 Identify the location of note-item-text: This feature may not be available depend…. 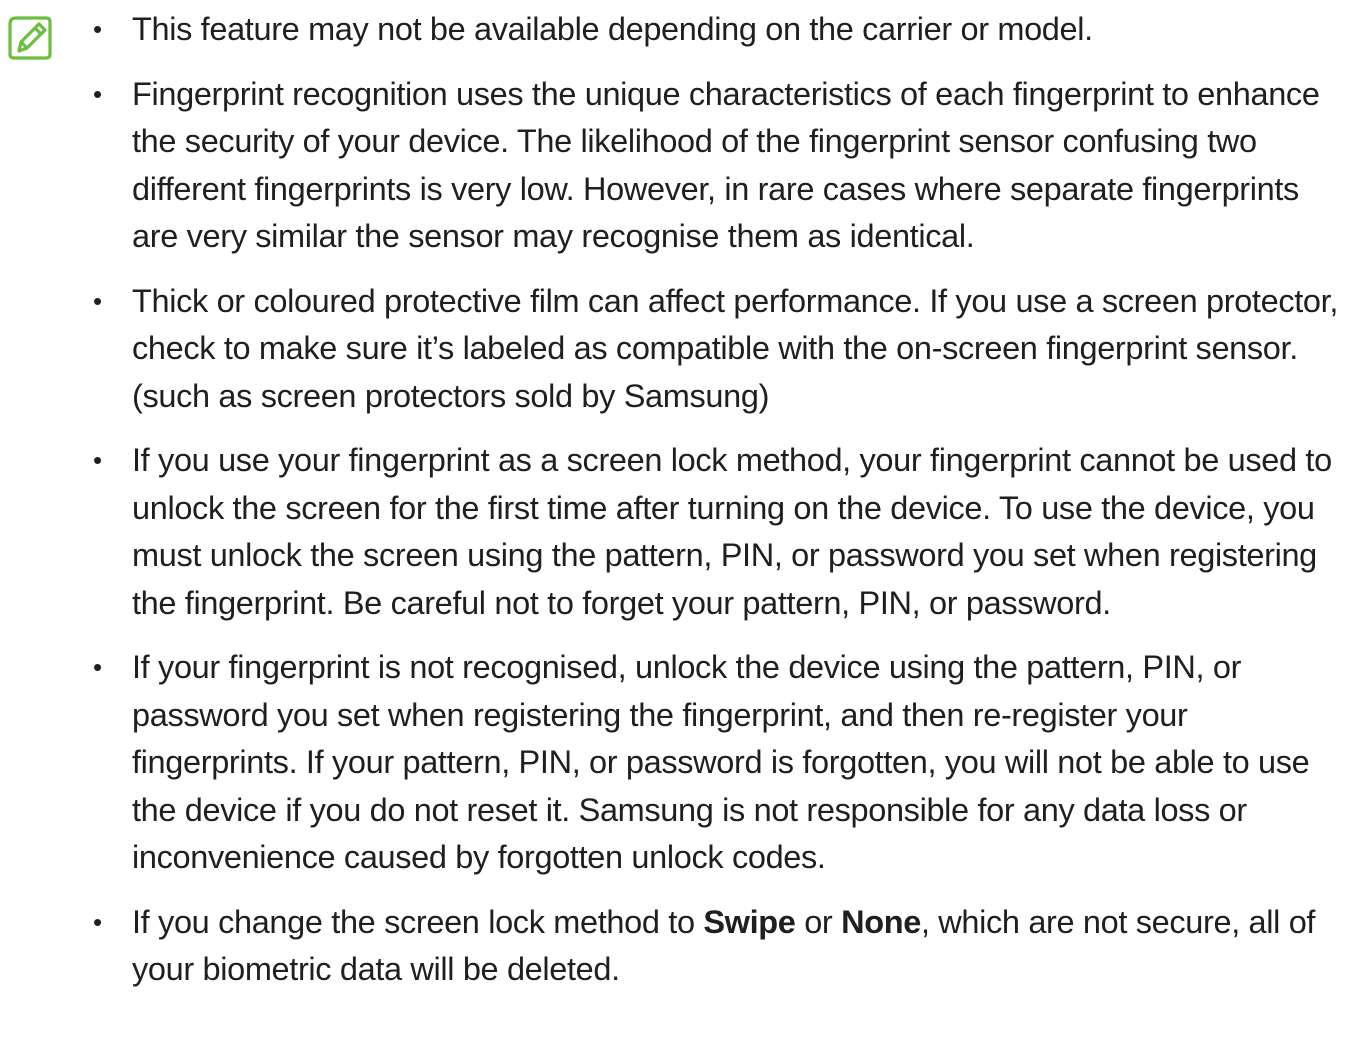
(612, 29).